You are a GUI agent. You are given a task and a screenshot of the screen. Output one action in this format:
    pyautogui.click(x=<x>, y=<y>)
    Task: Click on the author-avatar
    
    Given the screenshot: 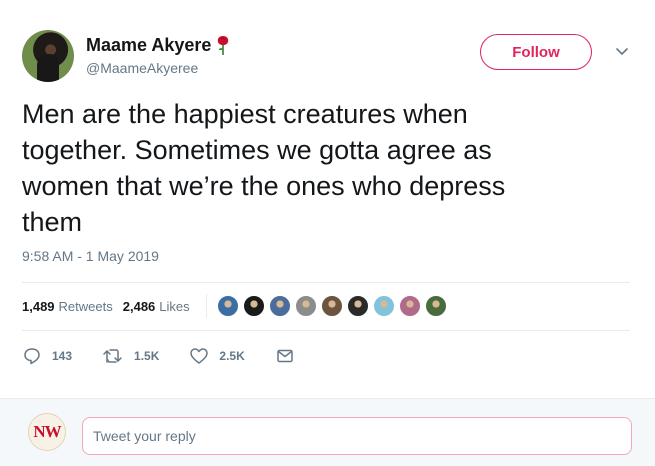 What is the action you would take?
    pyautogui.click(x=48, y=56)
    